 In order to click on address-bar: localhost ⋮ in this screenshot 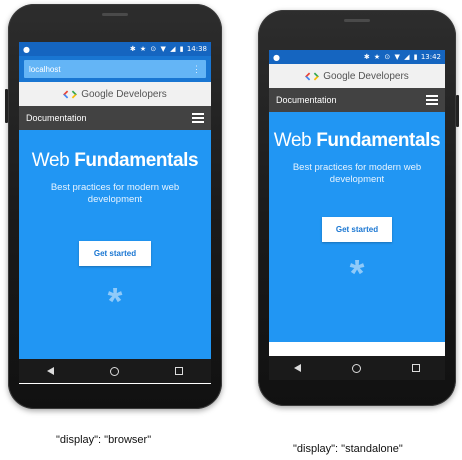, I will do `click(115, 69)`.